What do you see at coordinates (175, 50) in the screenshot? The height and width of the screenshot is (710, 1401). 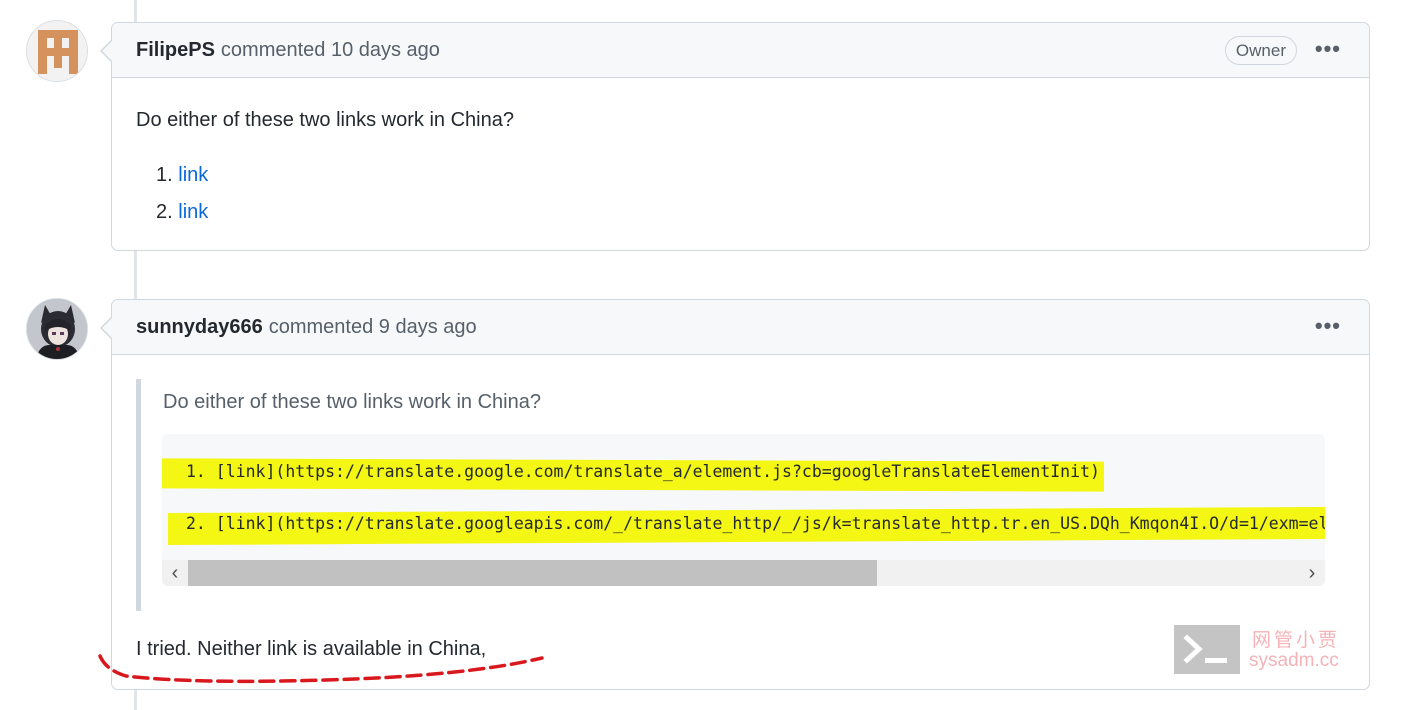 I see `comment-author: FilipePS` at bounding box center [175, 50].